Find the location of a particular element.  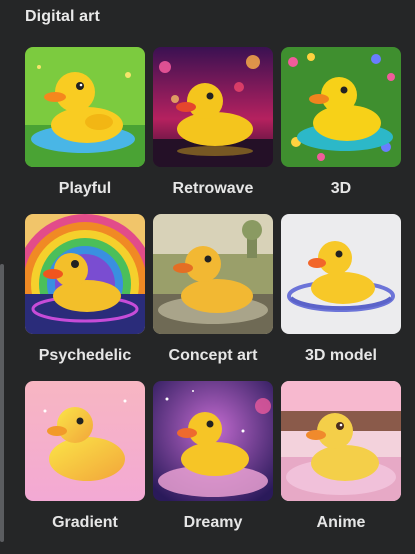

duck-gradient-thumbnail is located at coordinates (85, 441).